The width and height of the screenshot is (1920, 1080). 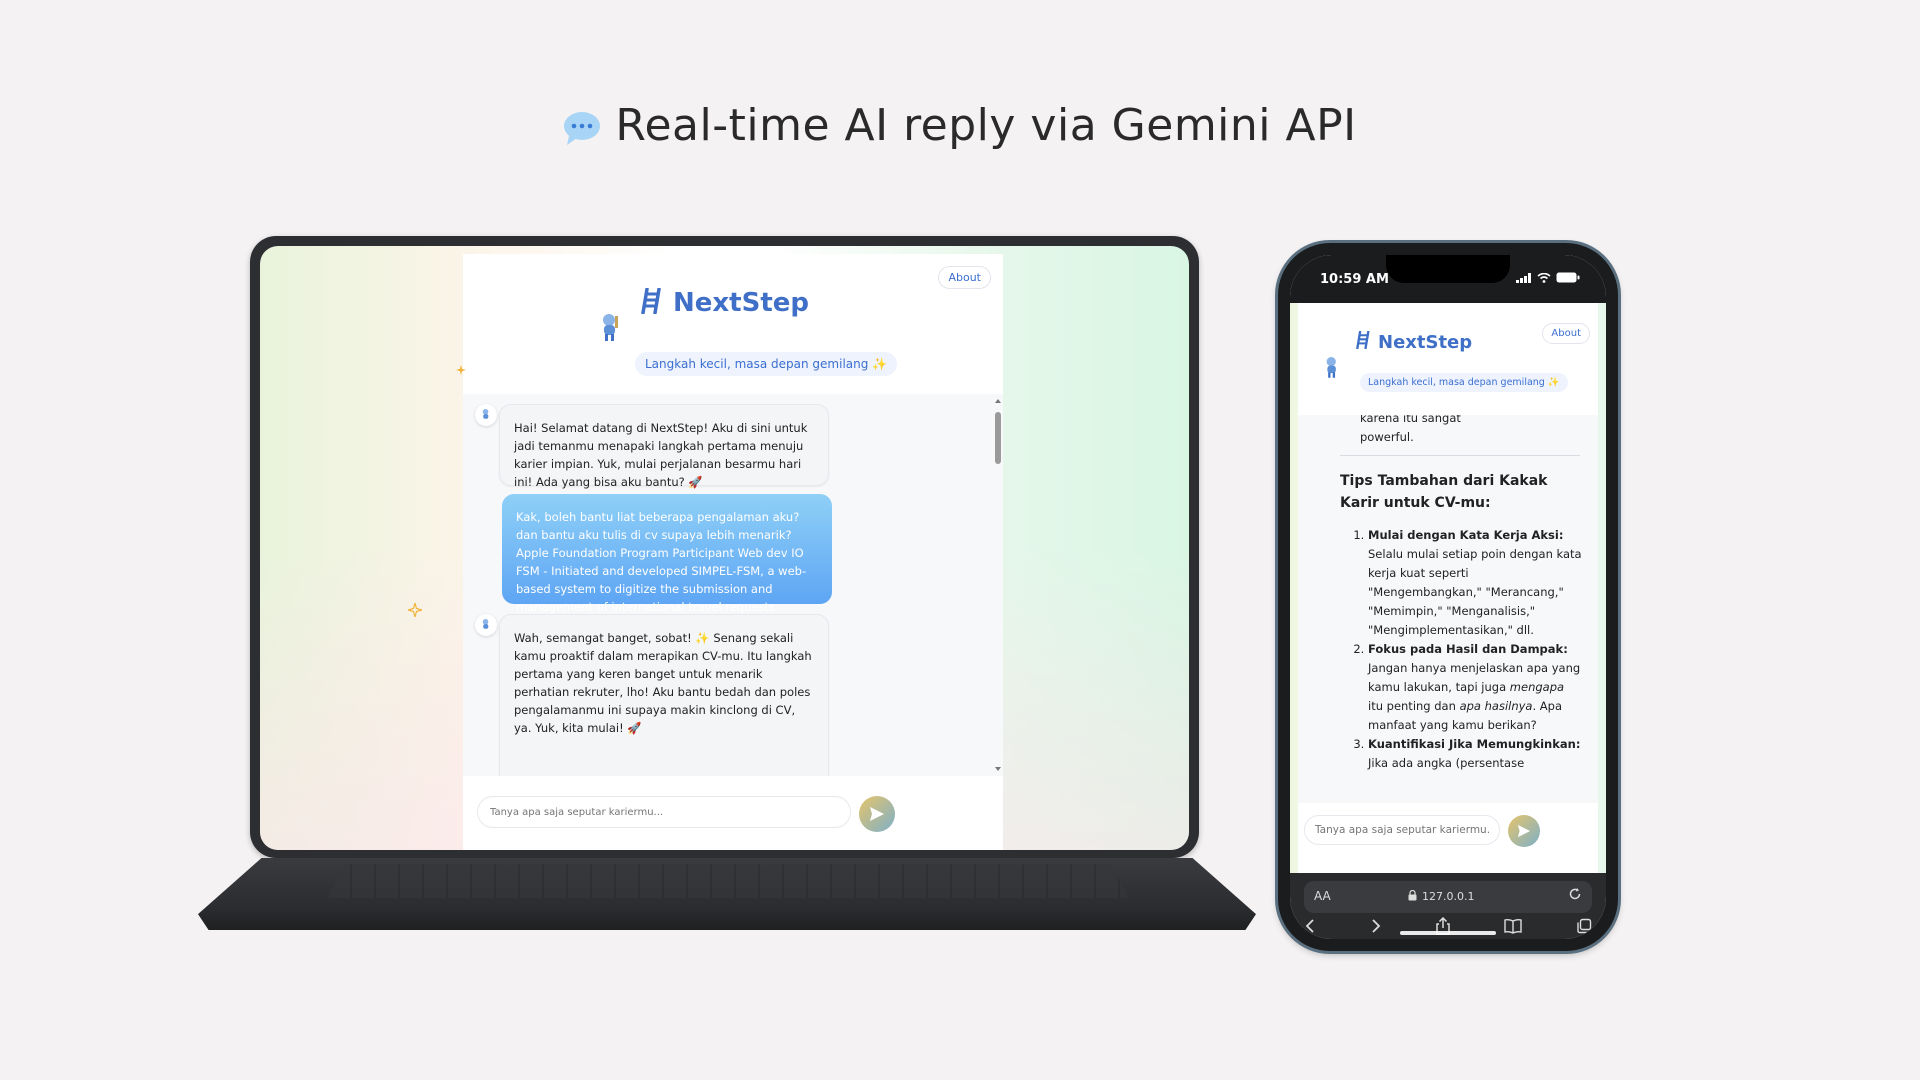 I want to click on tip-emphasis: apa hasilnya, so click(x=1496, y=706).